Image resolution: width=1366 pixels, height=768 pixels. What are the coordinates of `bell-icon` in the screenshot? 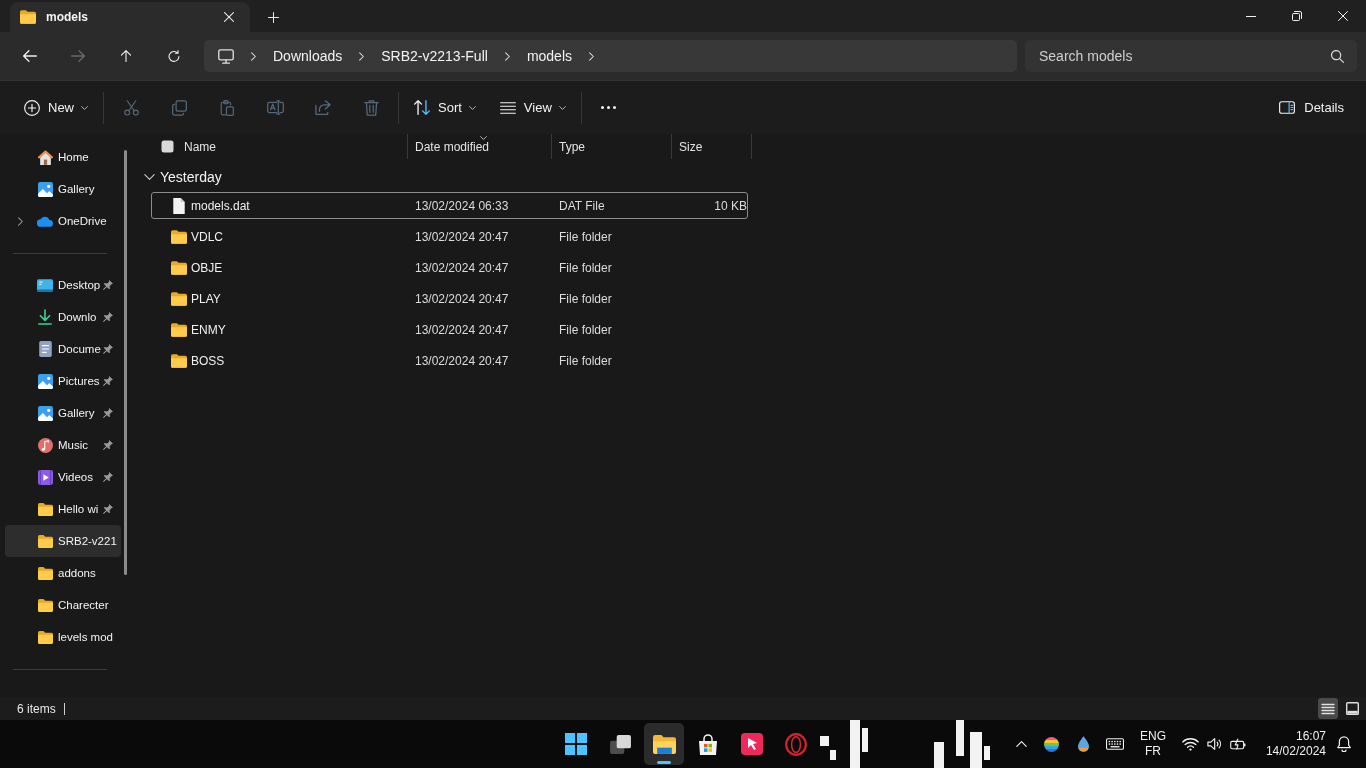 It's located at (1344, 744).